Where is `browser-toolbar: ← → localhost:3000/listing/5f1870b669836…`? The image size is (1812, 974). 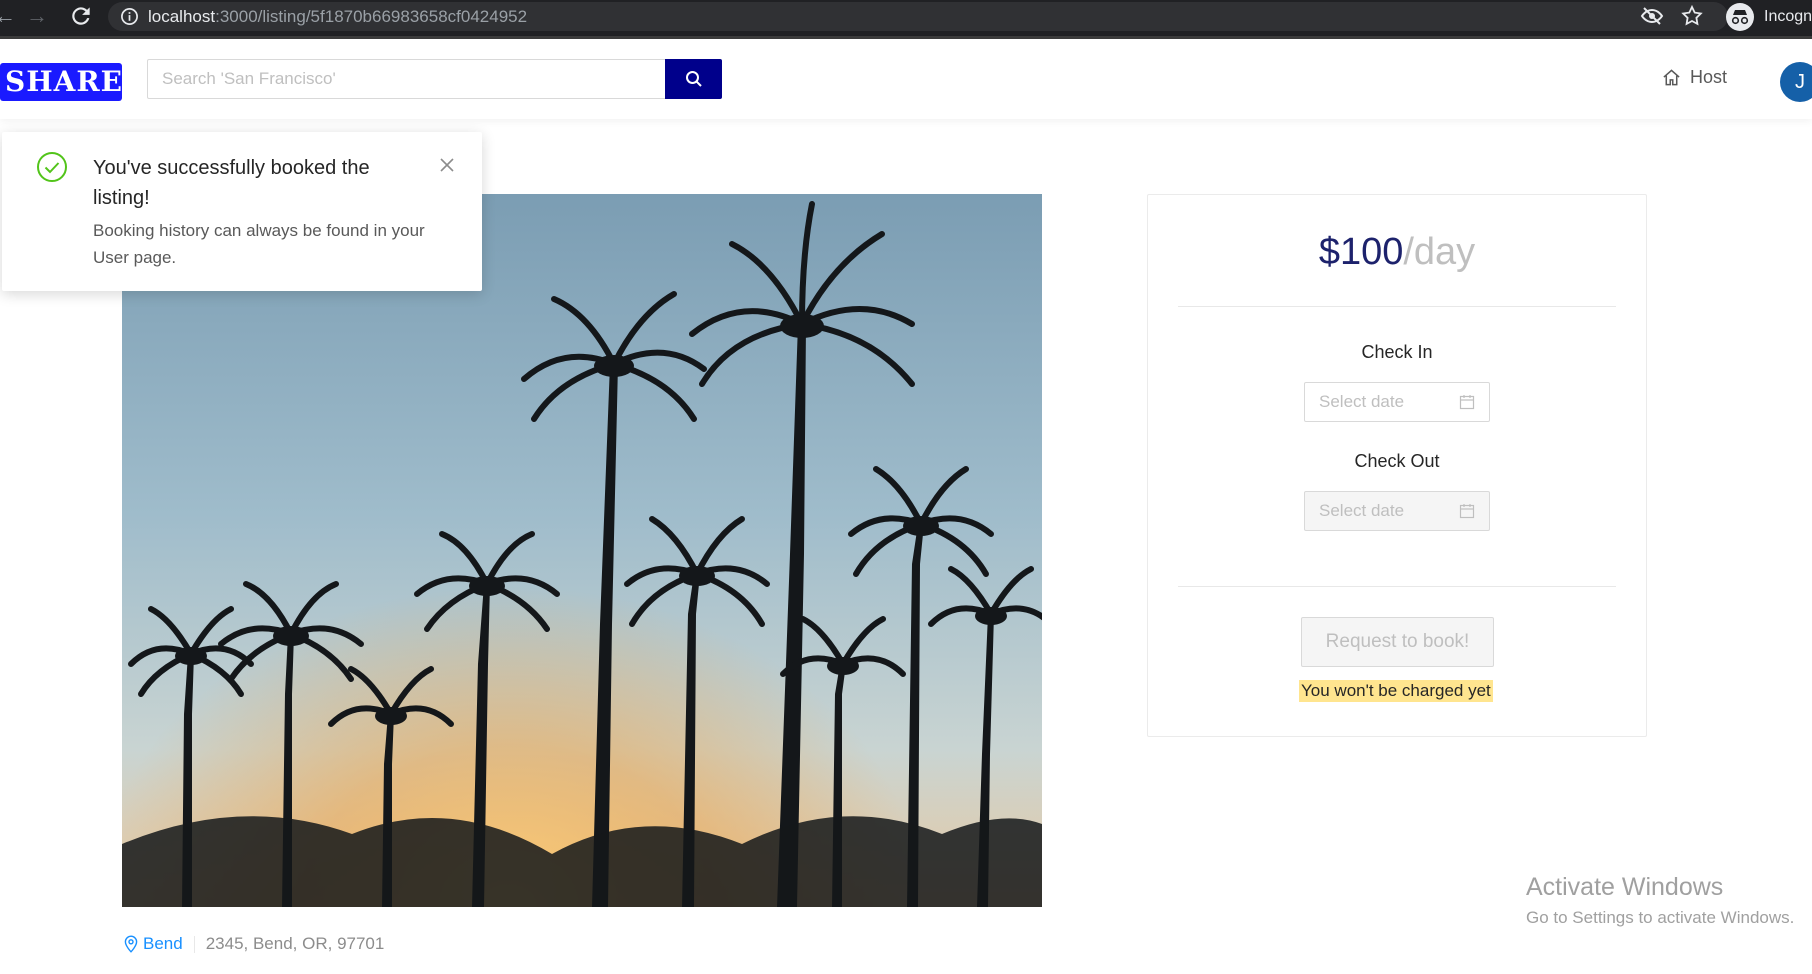 browser-toolbar: ← → localhost:3000/listing/5f1870b669836… is located at coordinates (906, 19).